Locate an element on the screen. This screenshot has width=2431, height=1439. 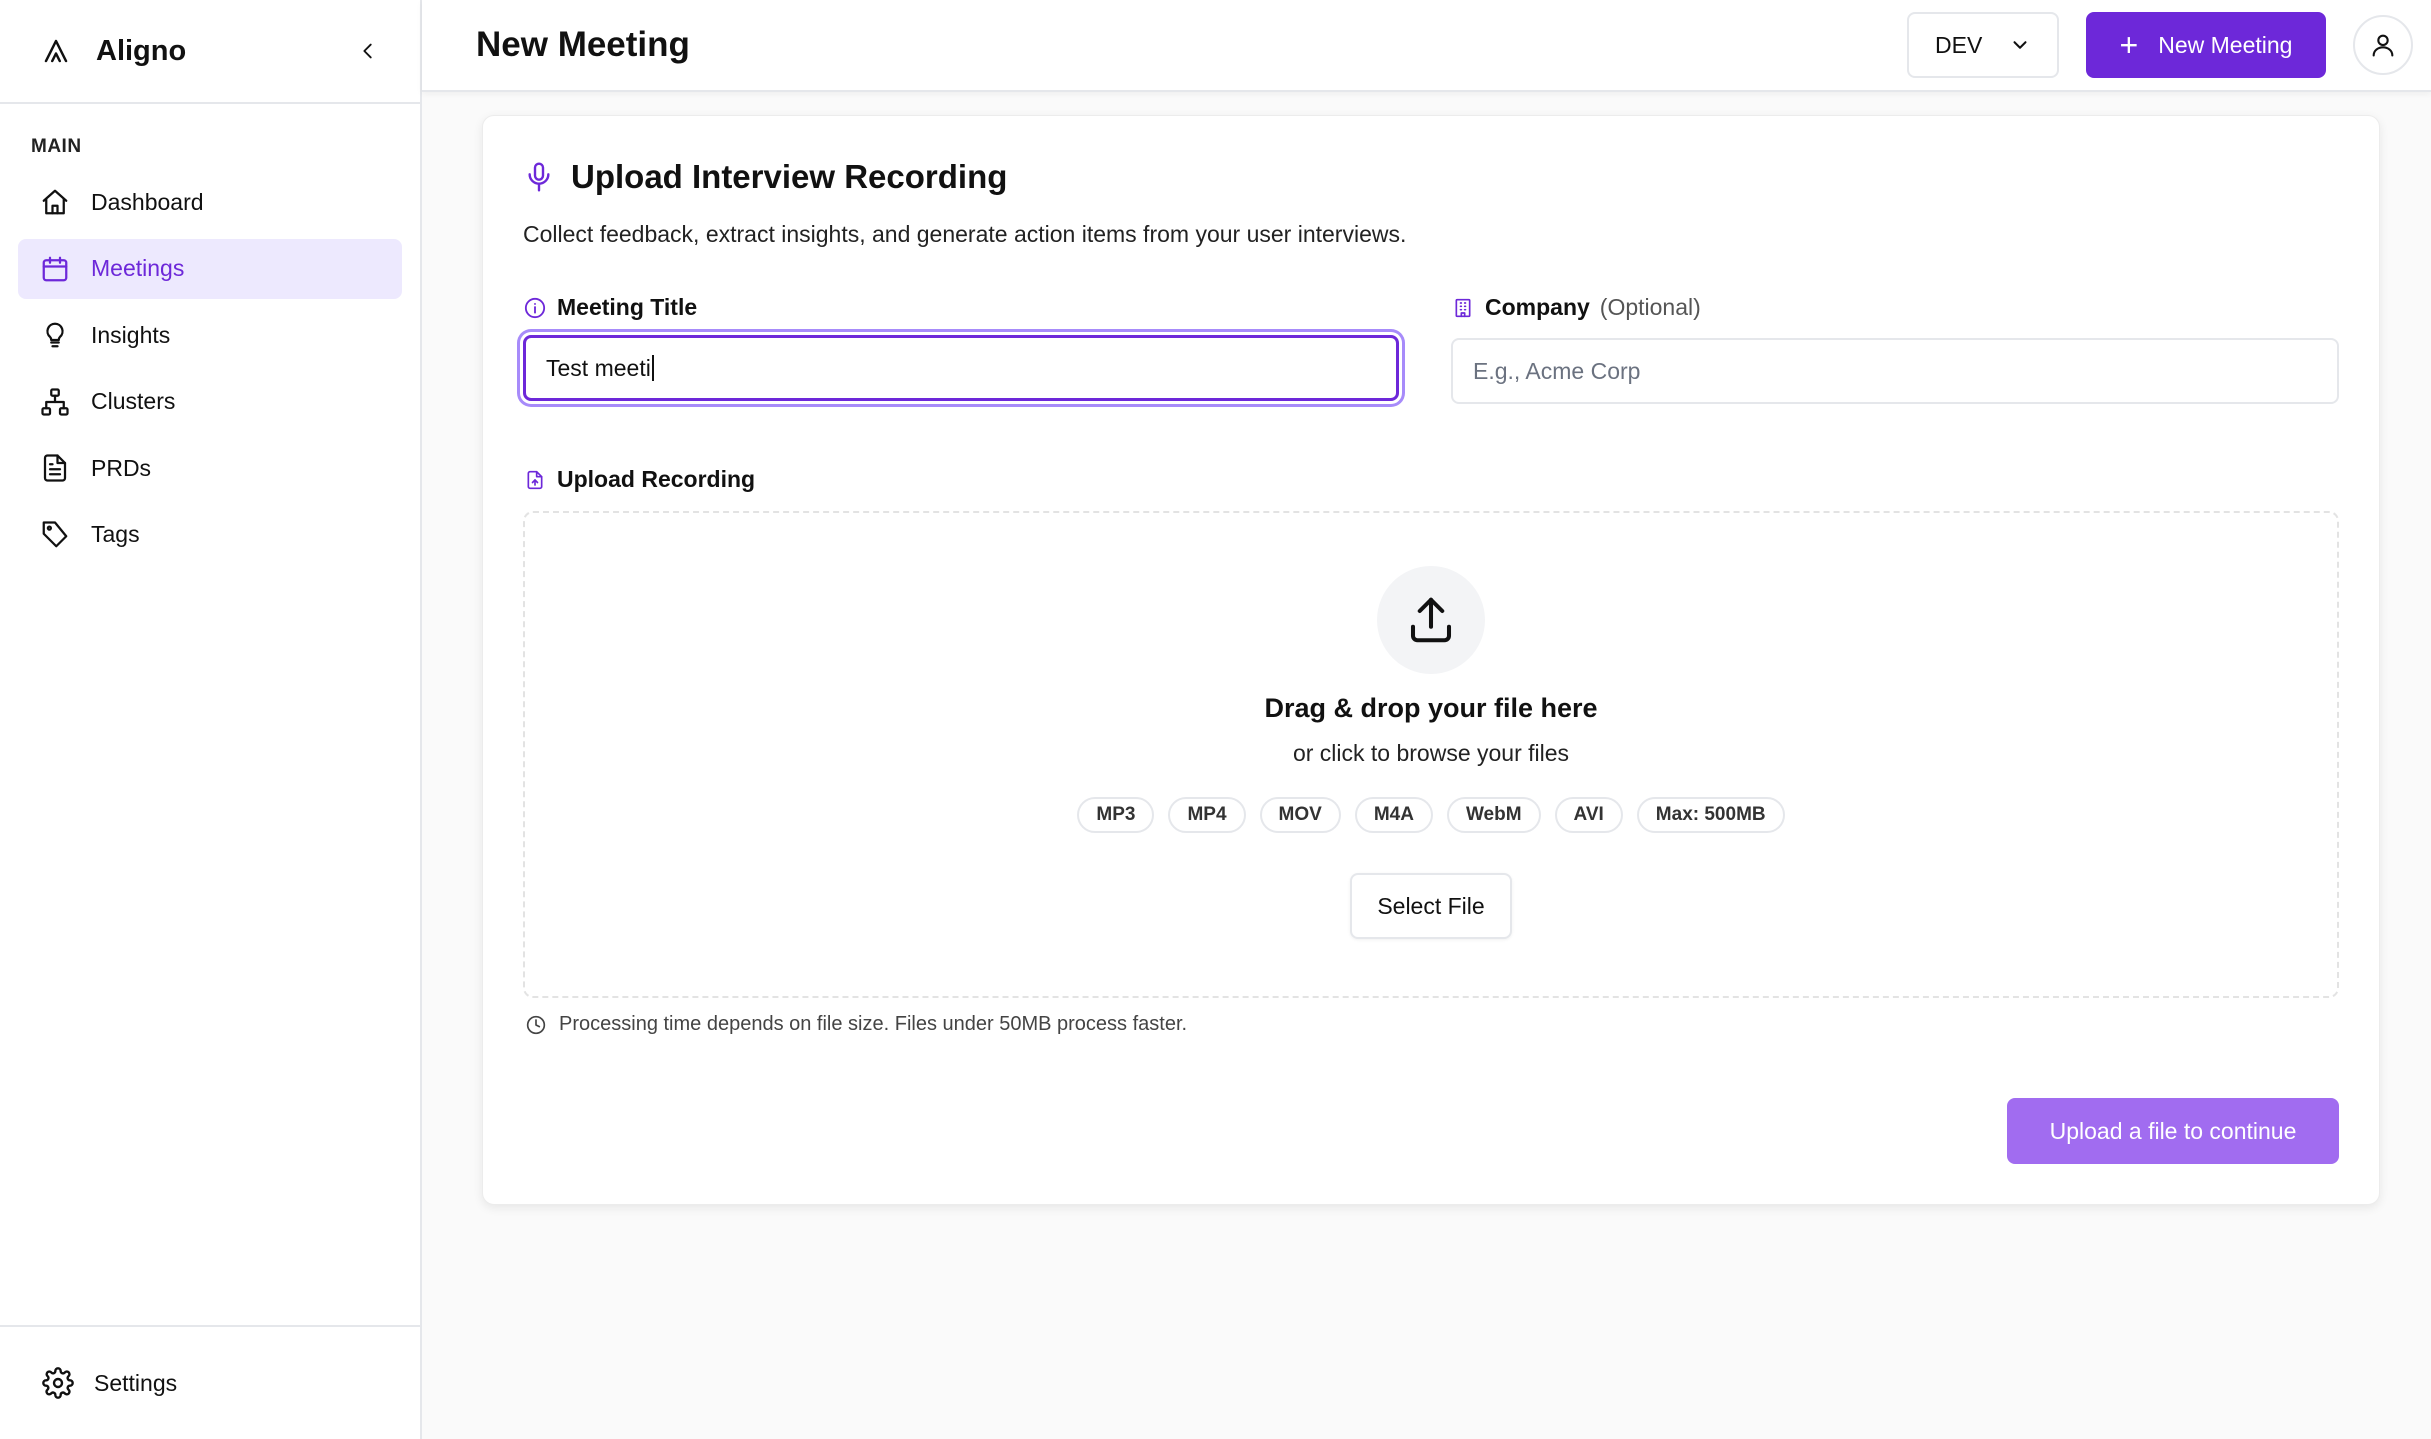
settings-label: Settings is located at coordinates (136, 1382).